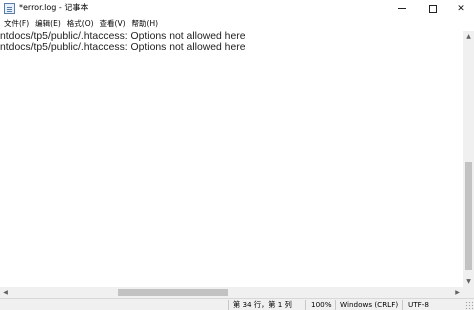  What do you see at coordinates (173, 292) in the screenshot?
I see `horizontal-scroll-thumb` at bounding box center [173, 292].